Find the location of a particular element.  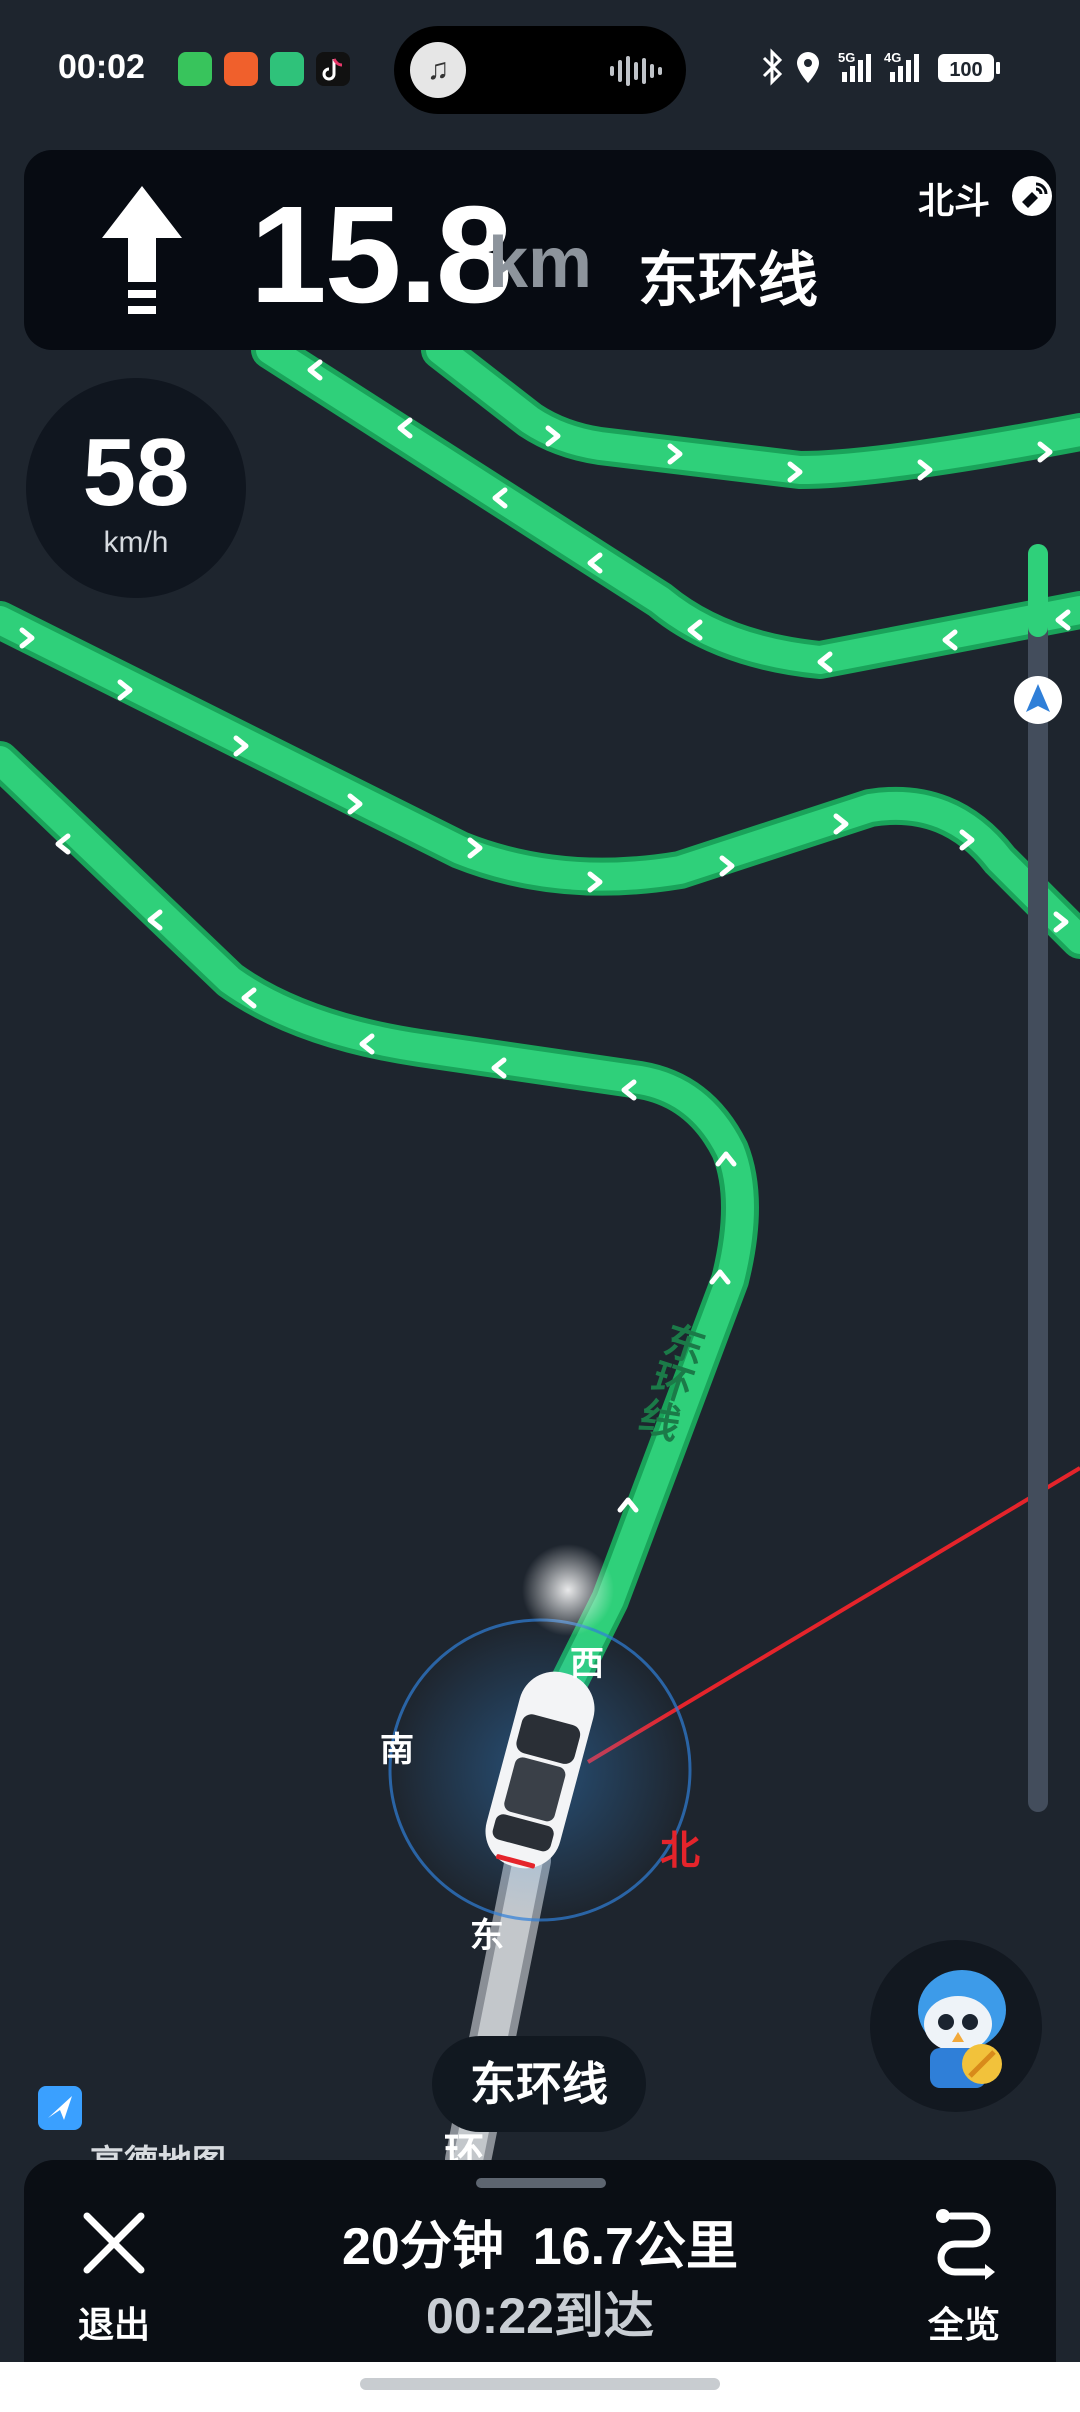

svg-text: 5G is located at coordinates (846, 57).